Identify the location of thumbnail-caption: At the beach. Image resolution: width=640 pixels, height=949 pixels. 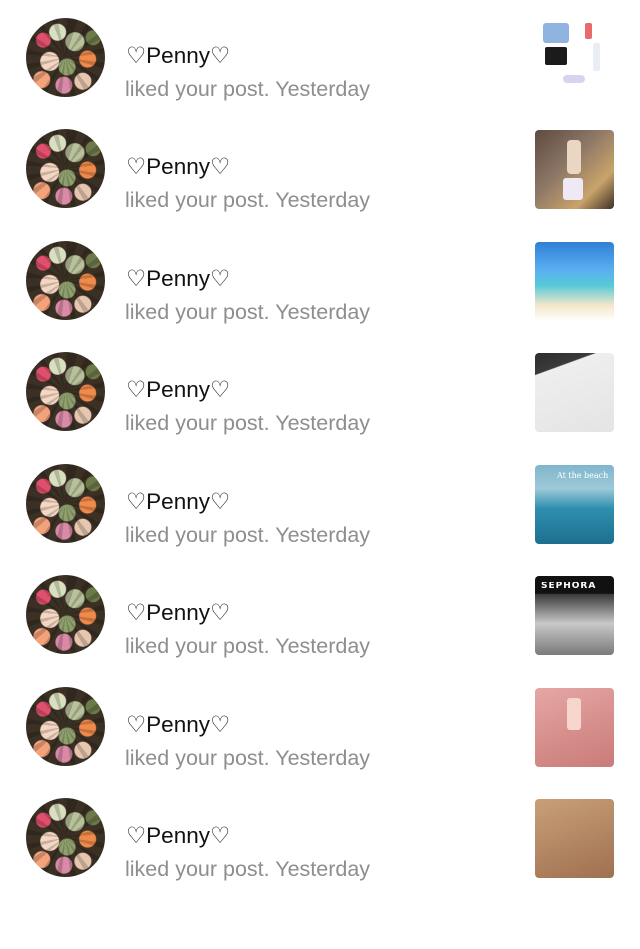
(583, 475).